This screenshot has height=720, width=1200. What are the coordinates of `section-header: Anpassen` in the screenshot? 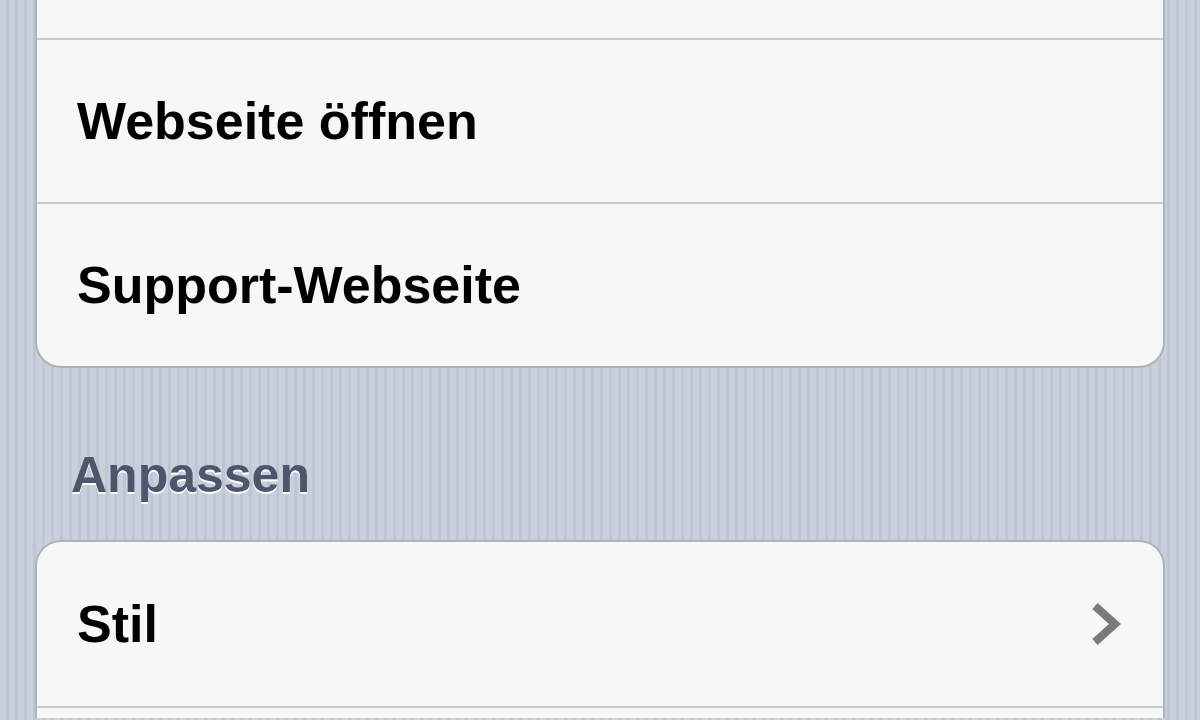 It's located at (190, 475).